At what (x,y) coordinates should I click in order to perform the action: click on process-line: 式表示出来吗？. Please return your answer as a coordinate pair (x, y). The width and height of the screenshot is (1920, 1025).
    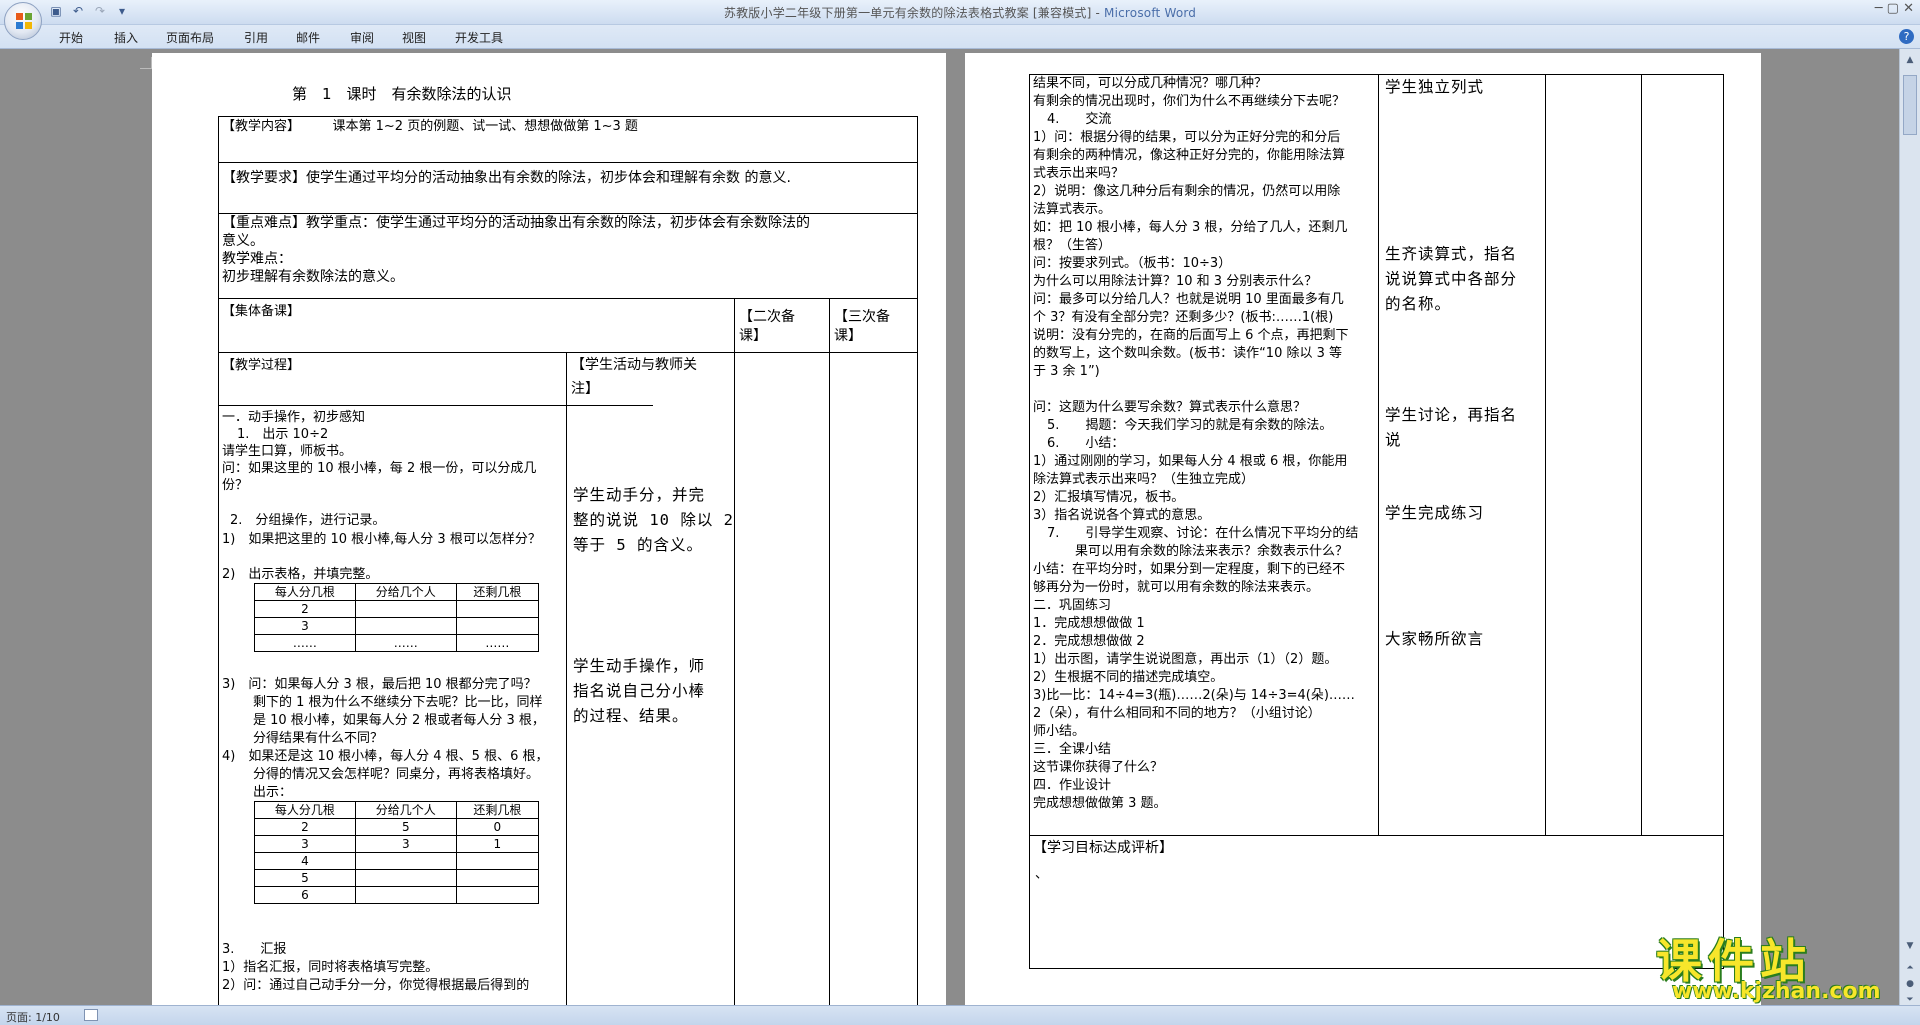
    Looking at the image, I should click on (1079, 173).